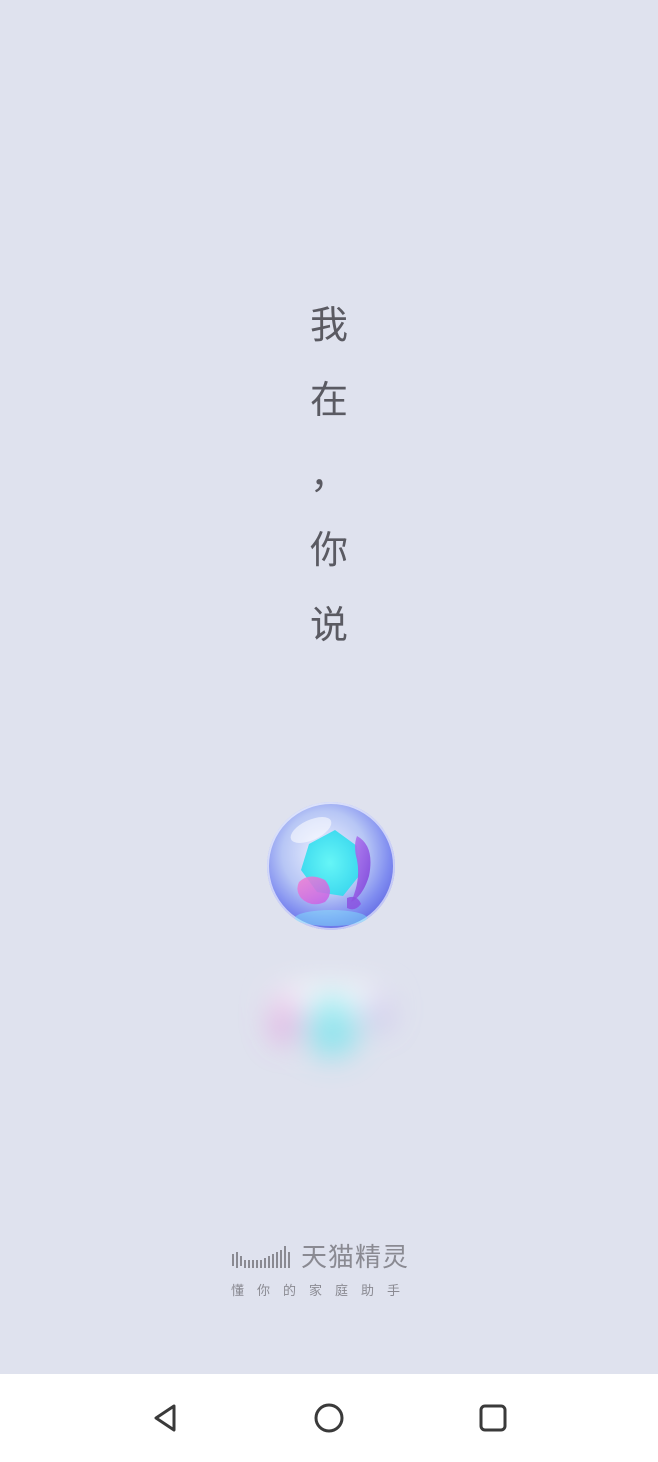 The height and width of the screenshot is (1462, 658). Describe the element at coordinates (328, 475) in the screenshot. I see `greeting-char: ，` at that location.